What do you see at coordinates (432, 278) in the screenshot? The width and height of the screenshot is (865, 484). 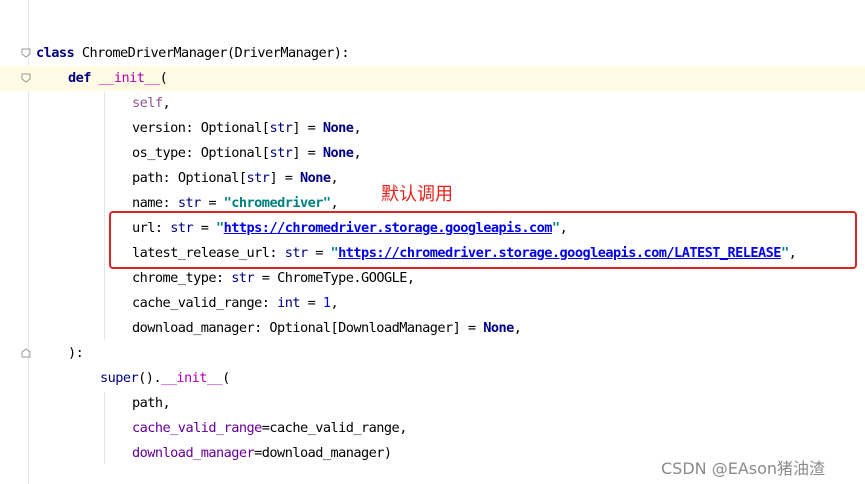 I see `code-line-chrome-type: chrome_type: str = ChromeType.GOOGLE,` at bounding box center [432, 278].